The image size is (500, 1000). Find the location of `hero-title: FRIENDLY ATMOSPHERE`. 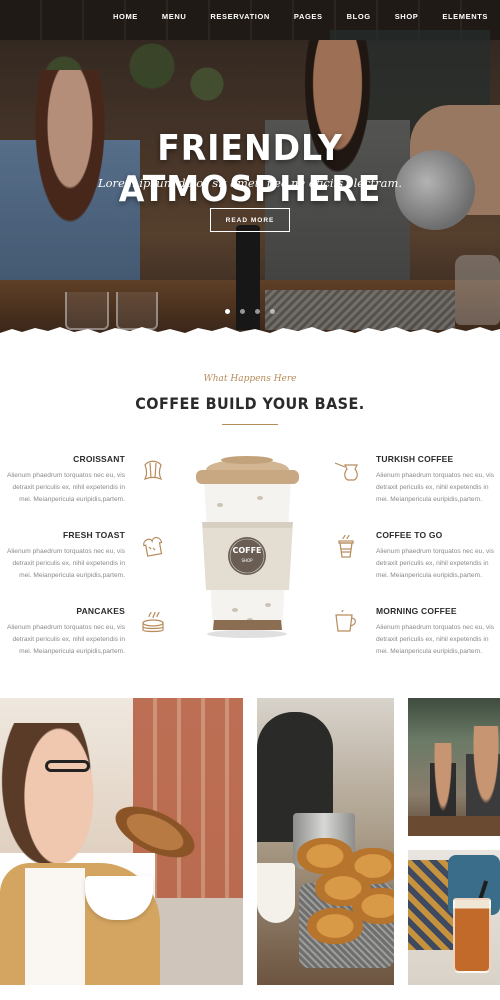

hero-title: FRIENDLY ATMOSPHERE is located at coordinates (250, 169).